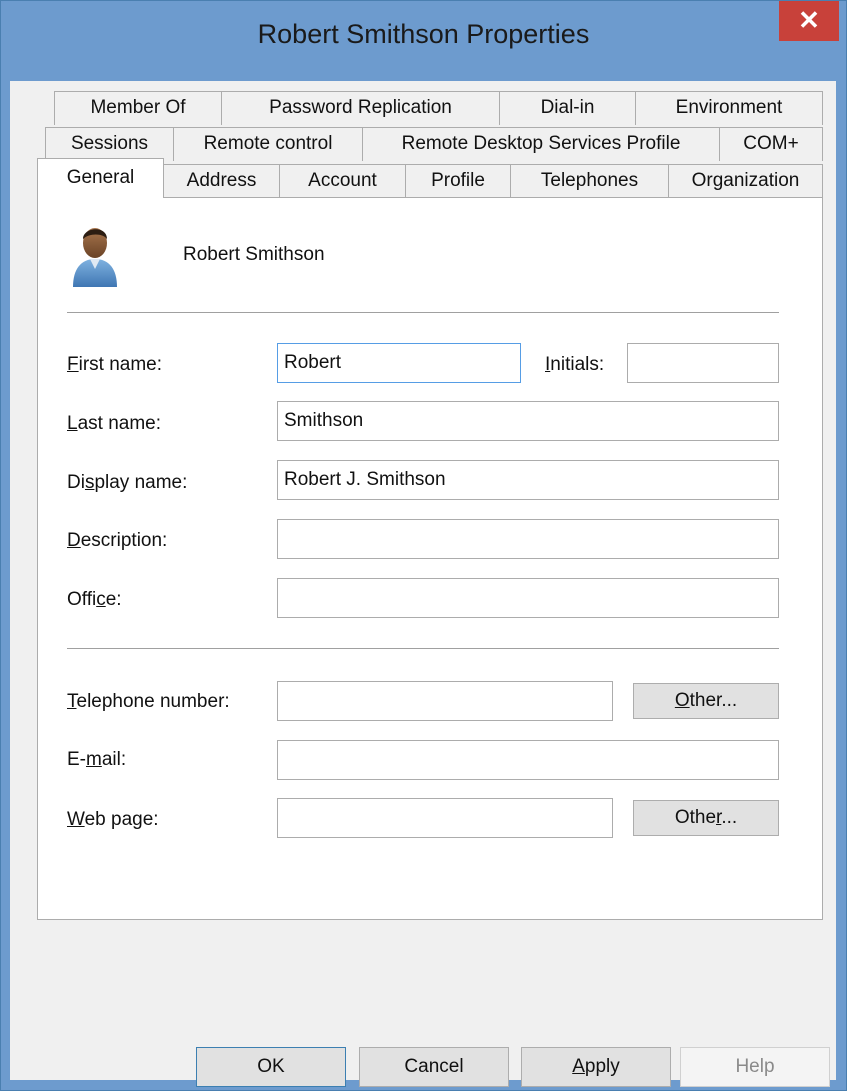 The height and width of the screenshot is (1091, 847). Describe the element at coordinates (148, 701) in the screenshot. I see `telephone-number-label: Telephone number:` at that location.